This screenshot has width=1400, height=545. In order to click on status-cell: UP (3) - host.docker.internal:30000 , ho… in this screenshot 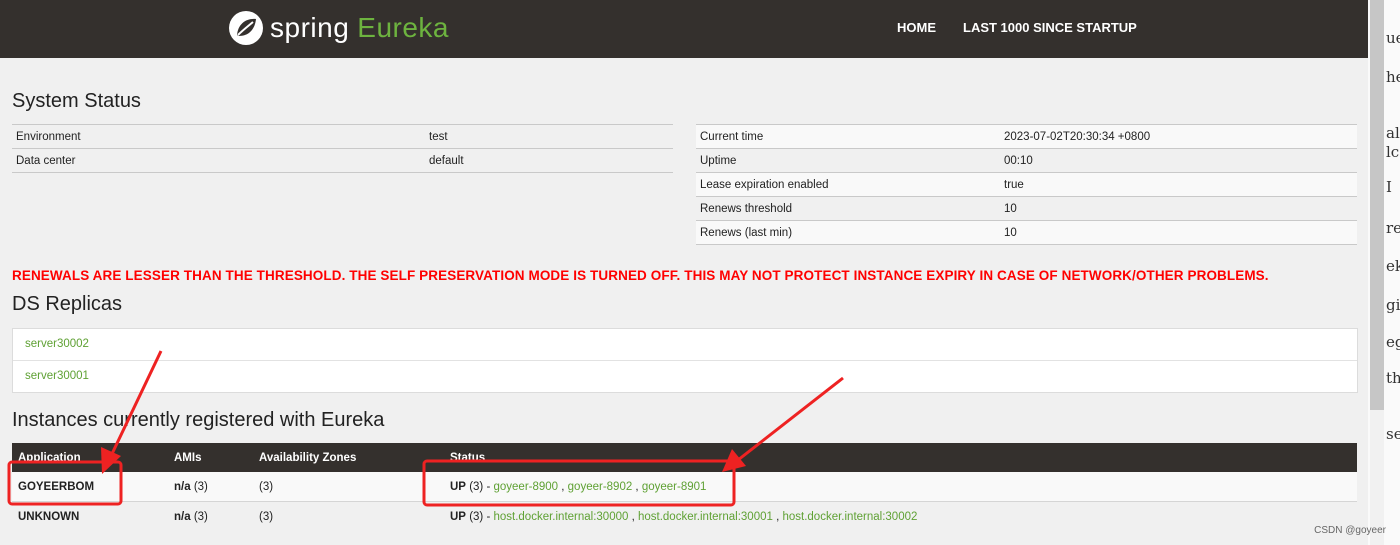, I will do `click(900, 516)`.